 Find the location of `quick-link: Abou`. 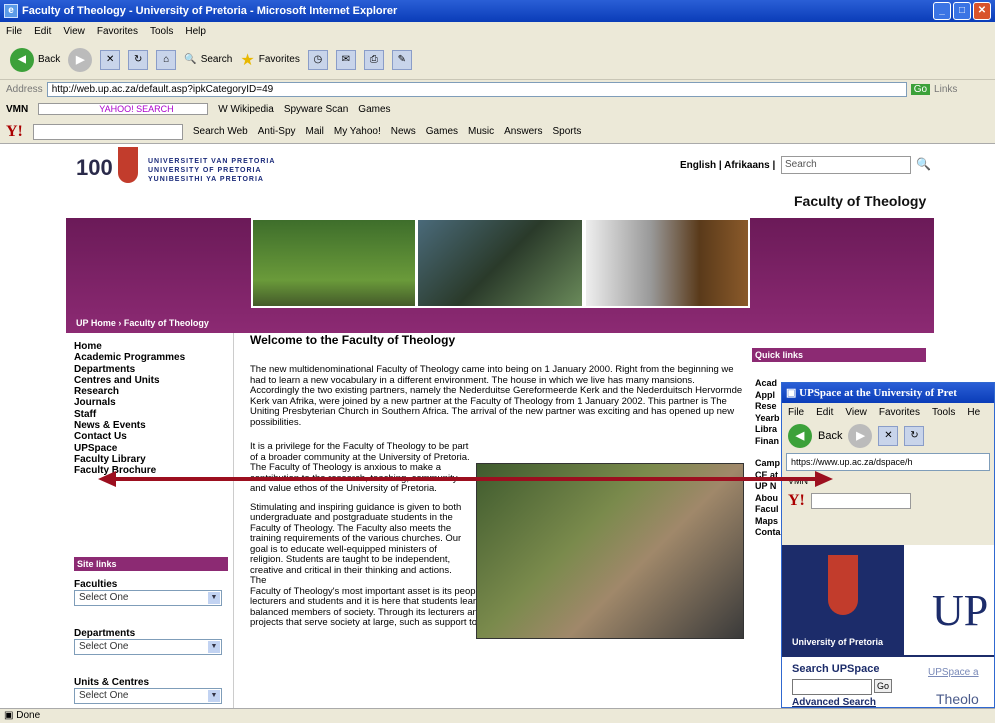

quick-link: Abou is located at coordinates (768, 499).